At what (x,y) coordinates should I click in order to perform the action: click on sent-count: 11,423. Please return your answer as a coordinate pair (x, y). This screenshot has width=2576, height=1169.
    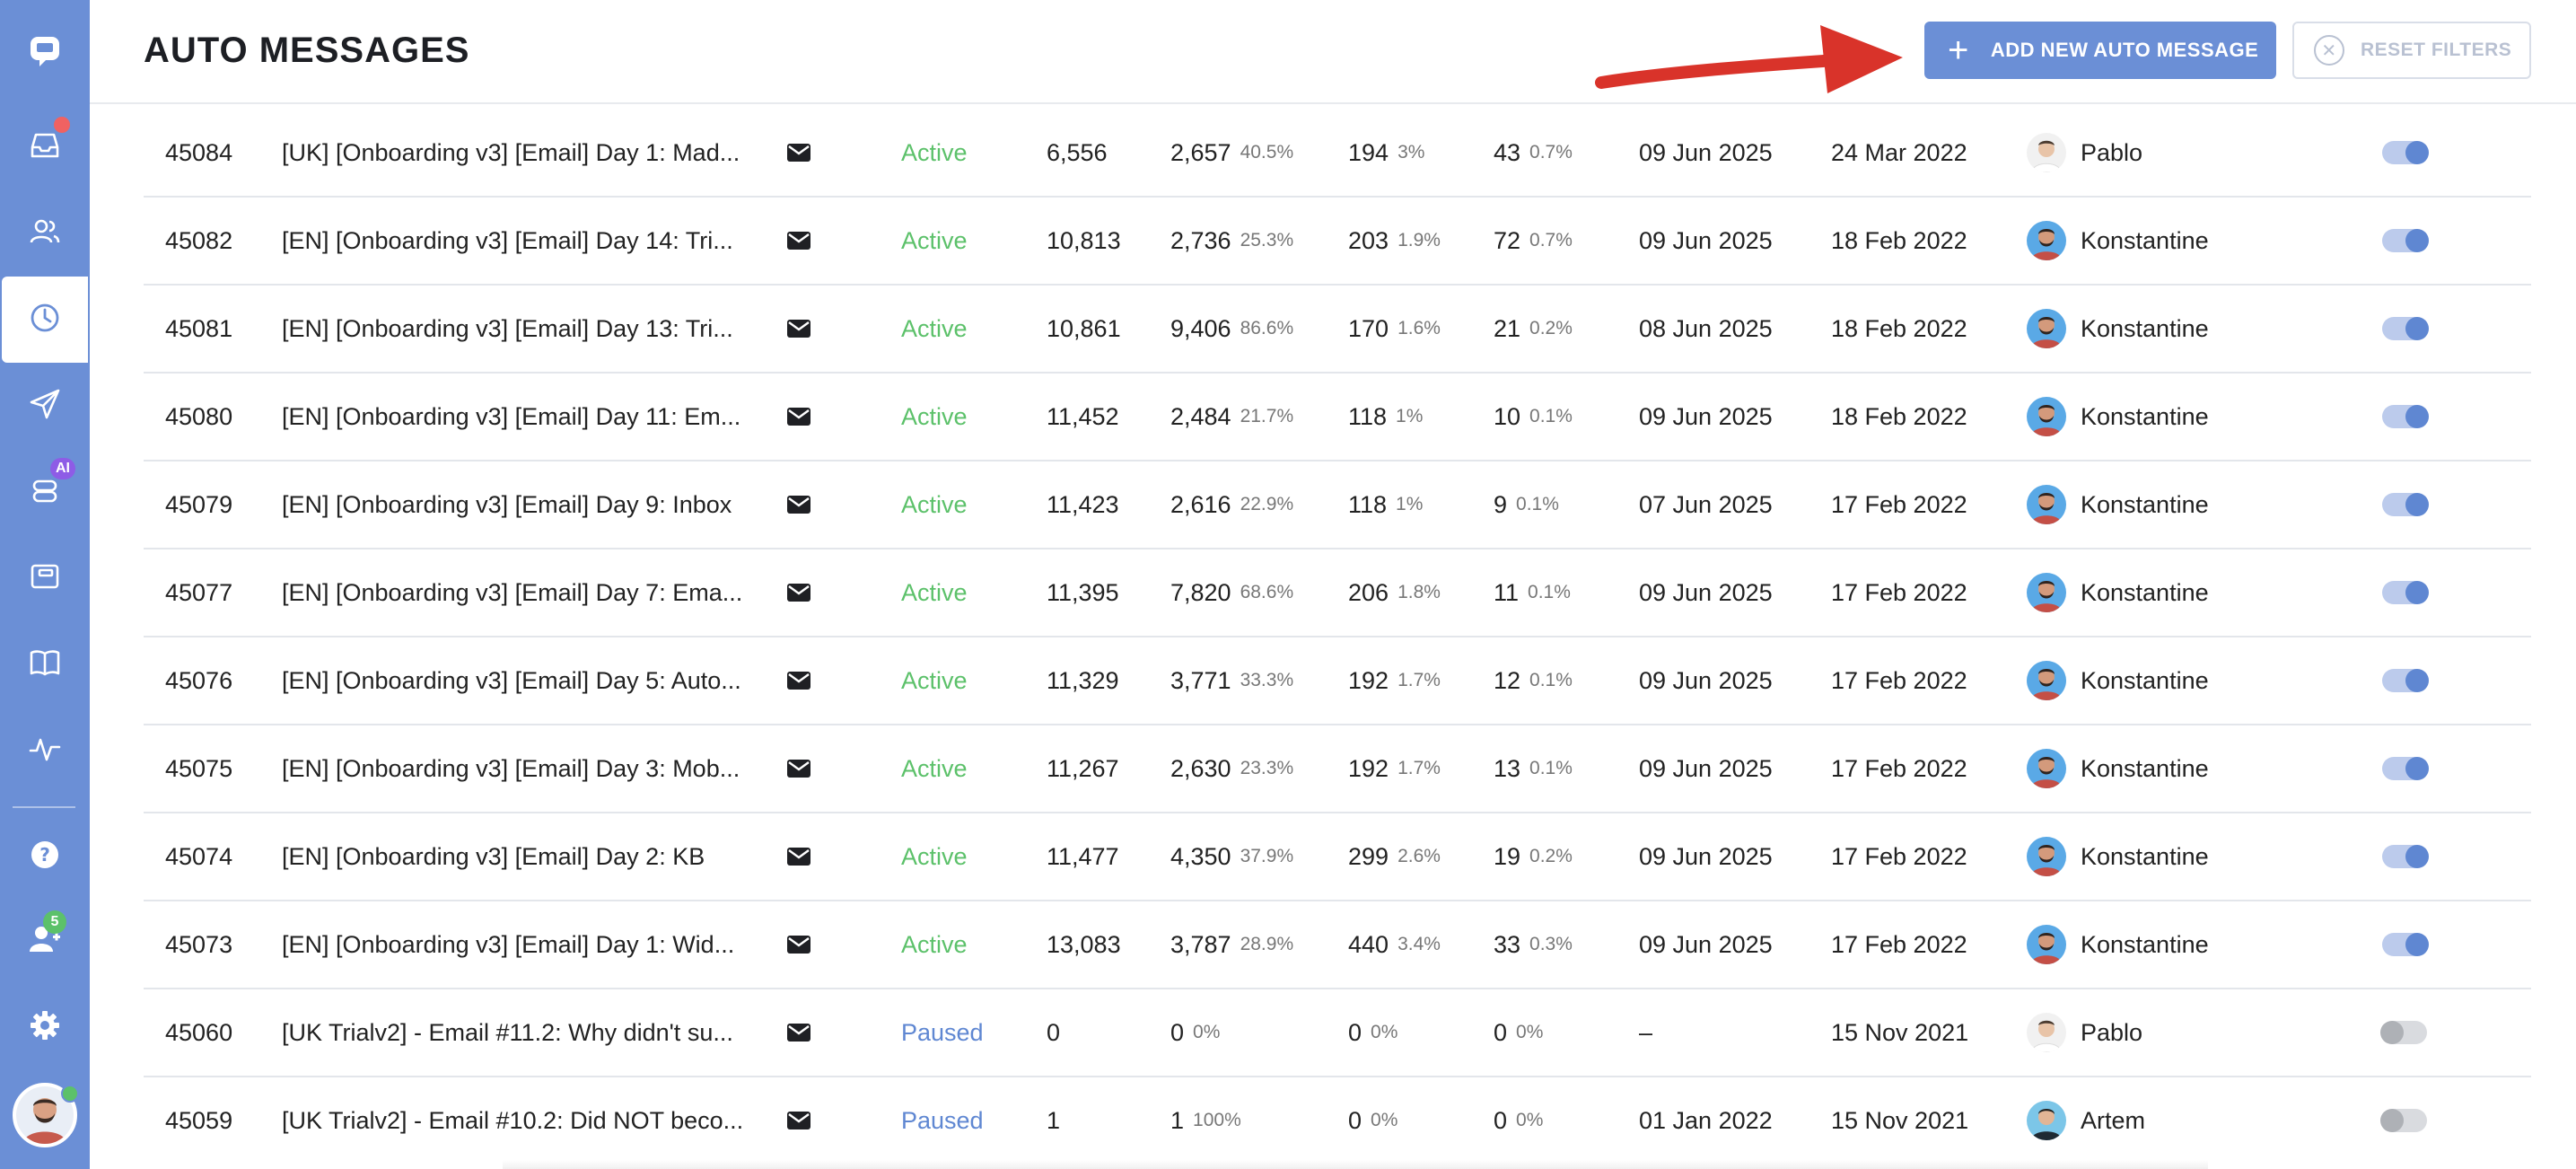
    Looking at the image, I should click on (1083, 504).